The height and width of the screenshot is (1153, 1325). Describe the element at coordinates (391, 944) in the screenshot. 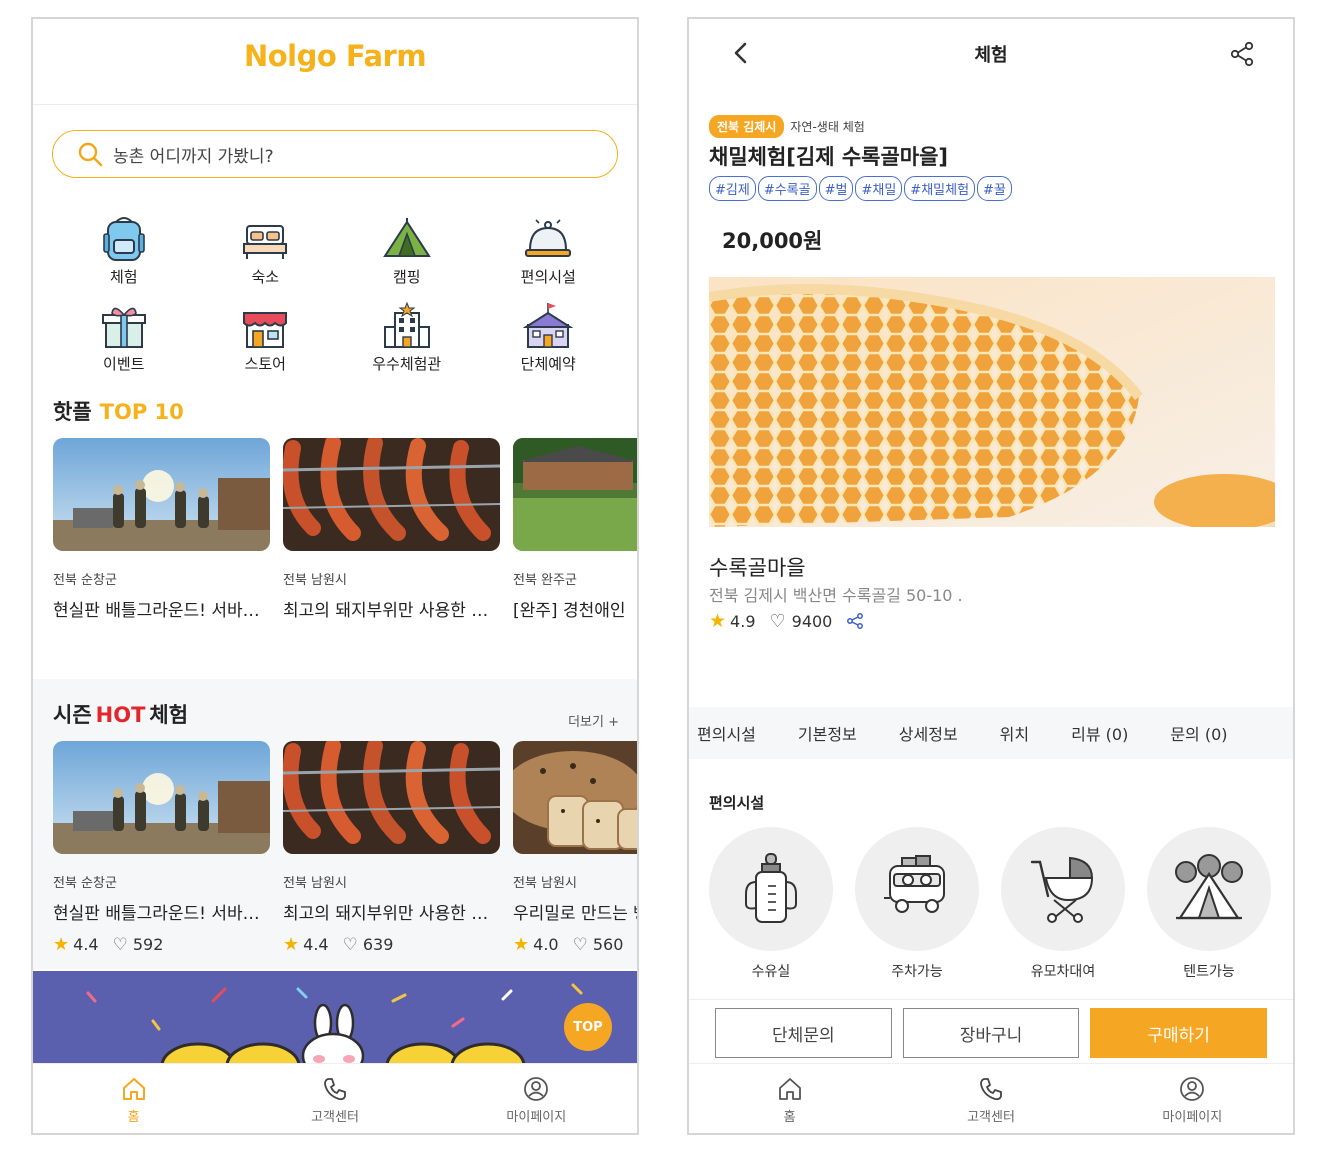

I see `card-meta: ★ 4.4 ♡ 639` at that location.